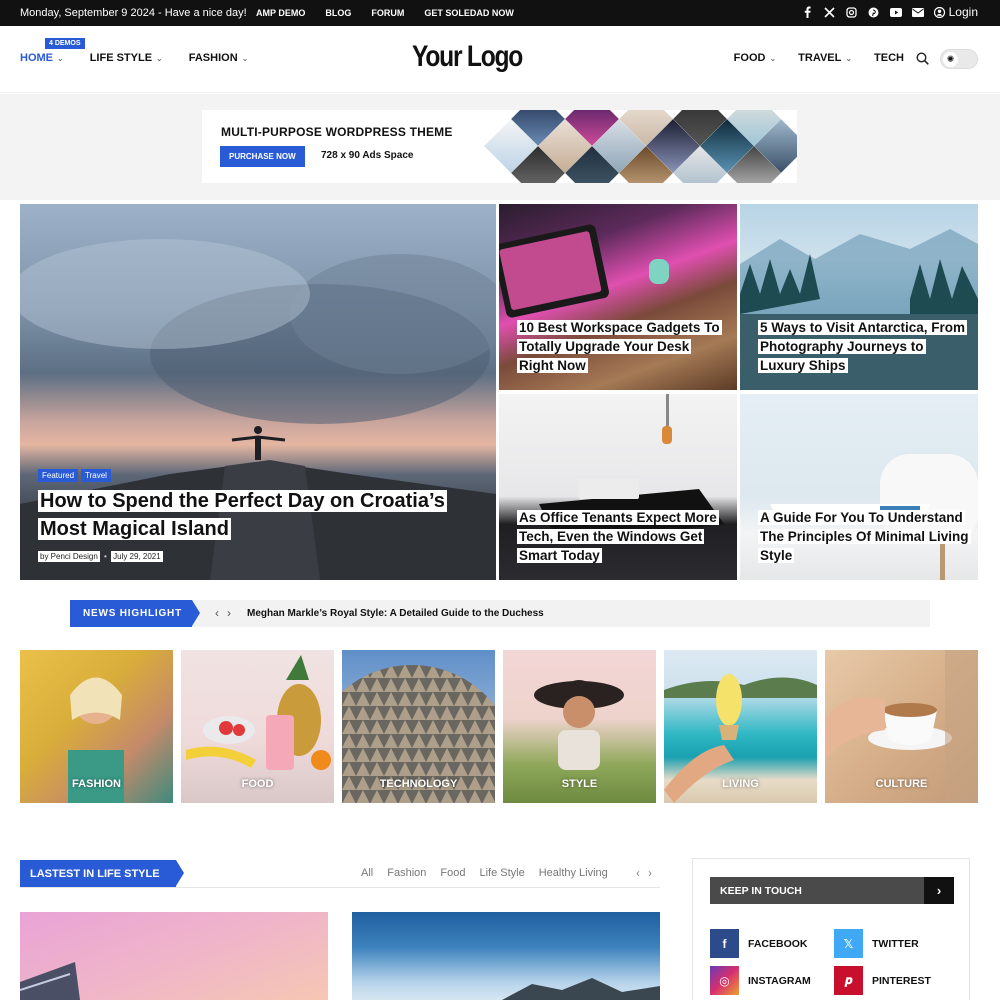  What do you see at coordinates (644, 873) in the screenshot?
I see `filter-arrows: ‹ ›` at bounding box center [644, 873].